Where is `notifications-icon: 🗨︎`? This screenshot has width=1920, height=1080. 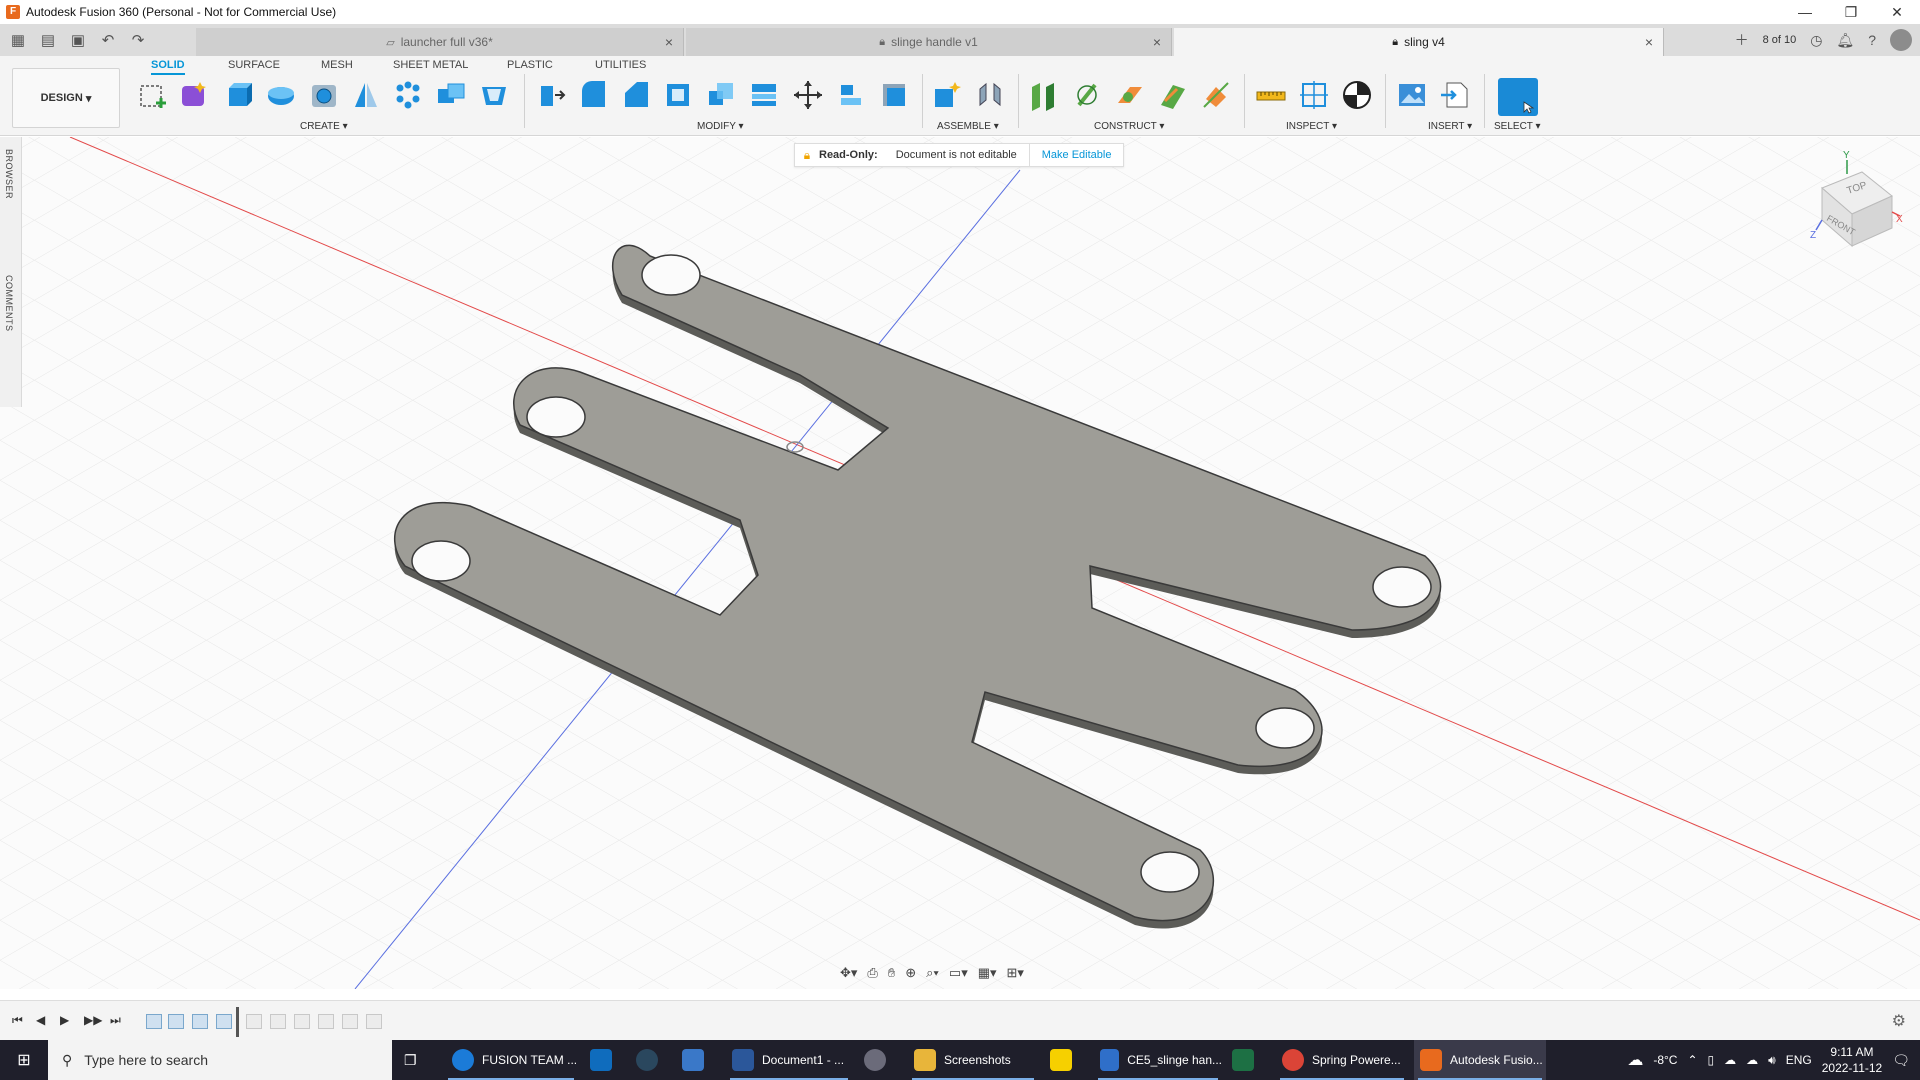 notifications-icon: 🗨︎ is located at coordinates (1901, 1060).